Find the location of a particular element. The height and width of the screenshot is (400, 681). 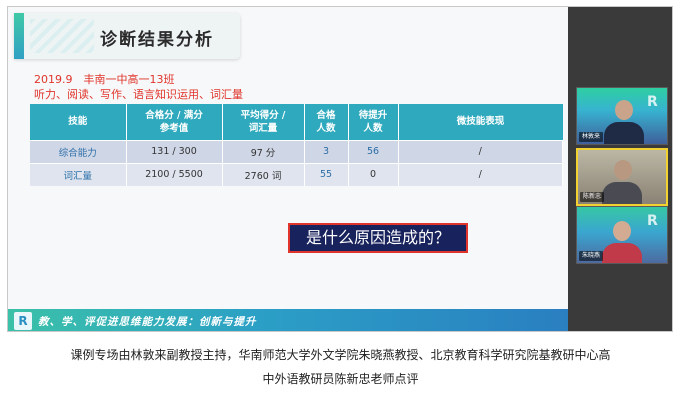

participant-name-tag: 陈新忠 is located at coordinates (592, 197).